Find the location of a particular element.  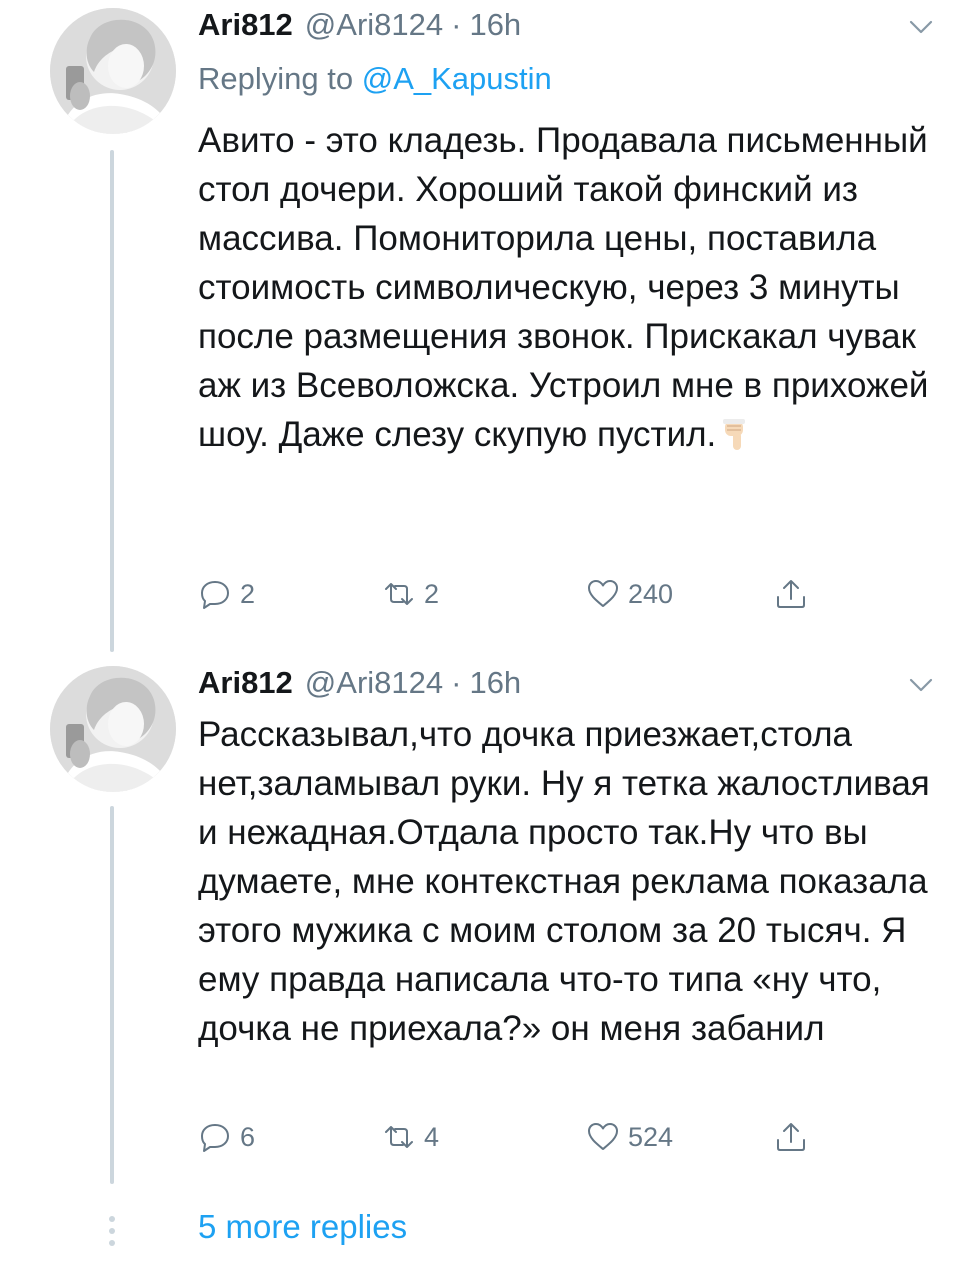

retweet-button: 2 is located at coordinates (410, 594).